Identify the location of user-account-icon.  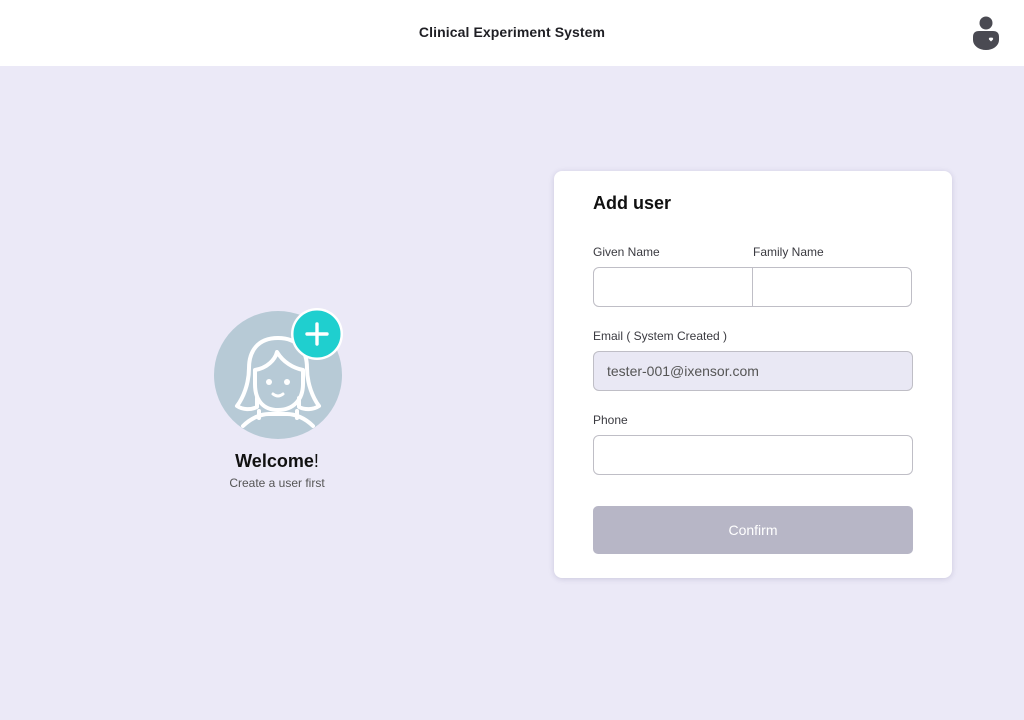
(986, 33).